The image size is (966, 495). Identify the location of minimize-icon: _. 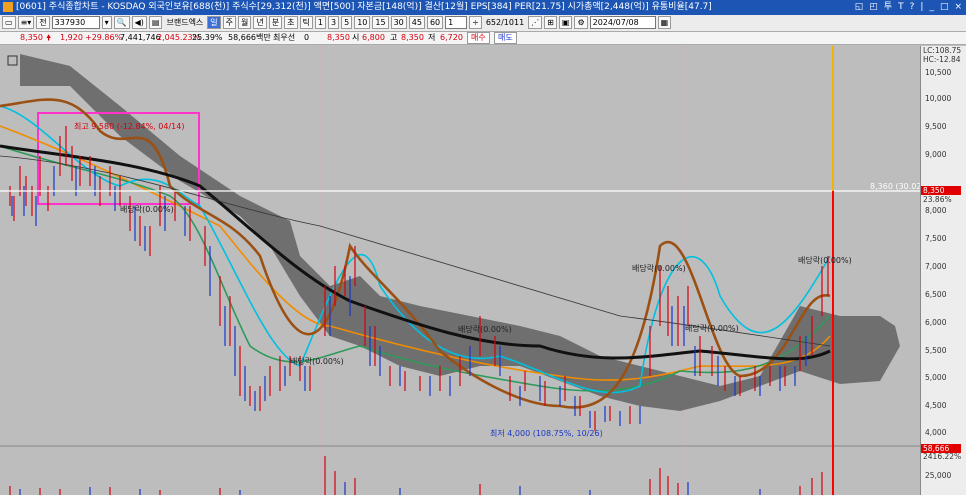
(931, 7).